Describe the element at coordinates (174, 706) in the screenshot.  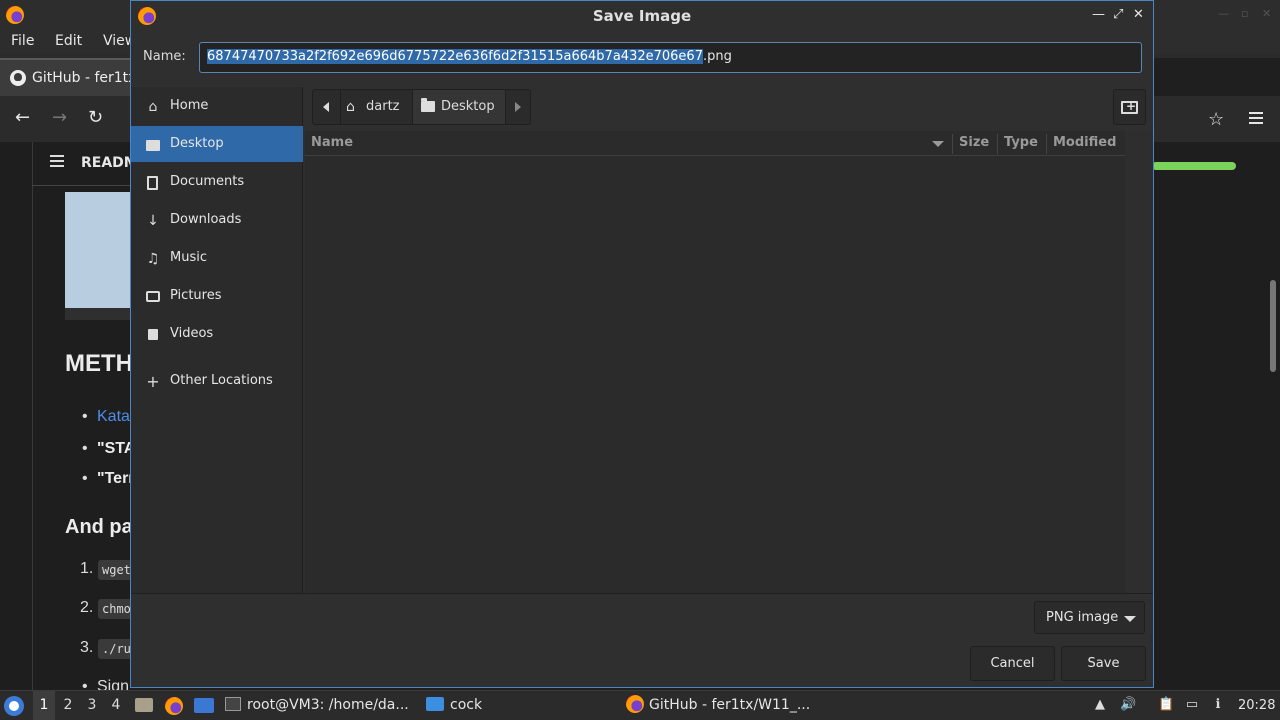
I see `firefox-launcher-icon` at that location.